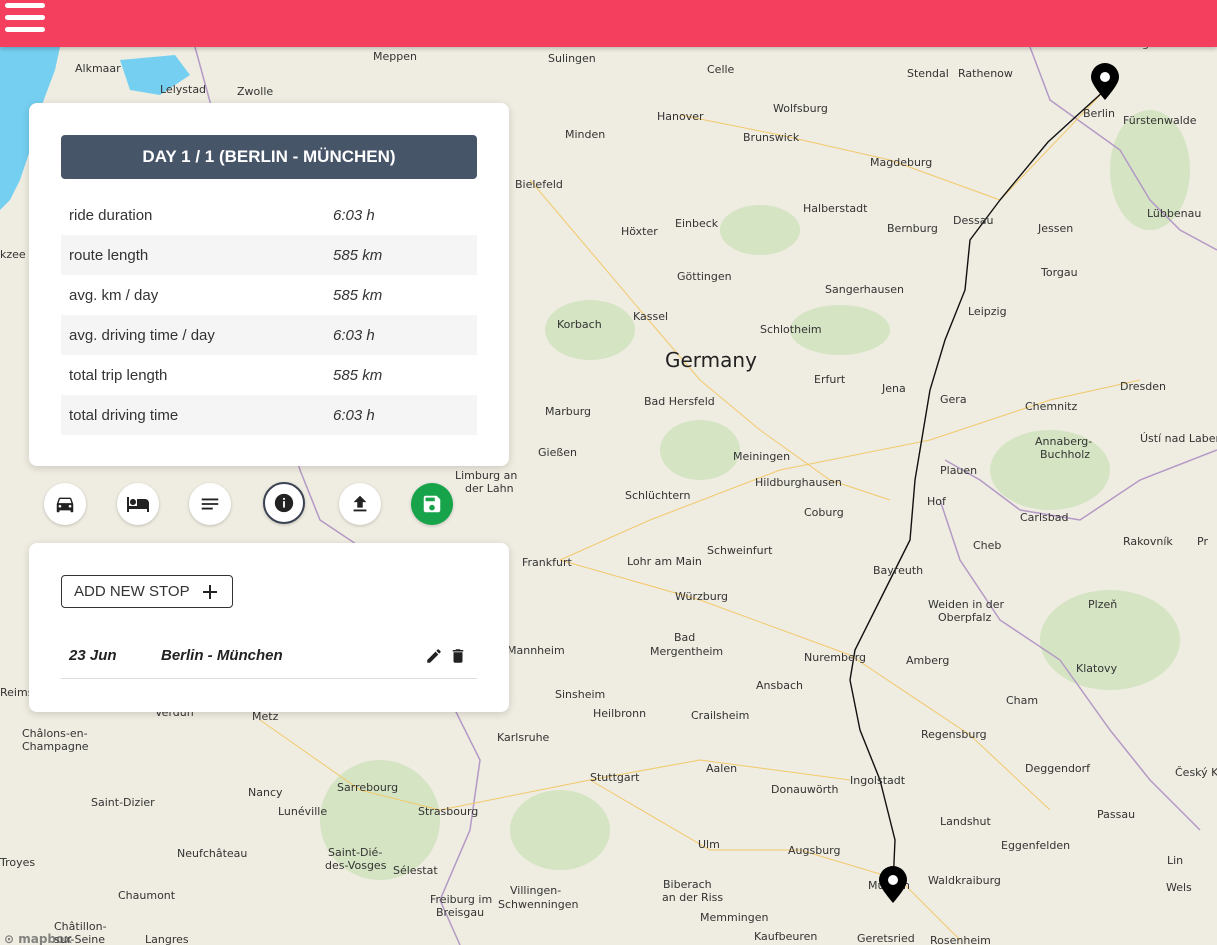  Describe the element at coordinates (356, 865) in the screenshot. I see `svg-text: des-Vosges` at that location.